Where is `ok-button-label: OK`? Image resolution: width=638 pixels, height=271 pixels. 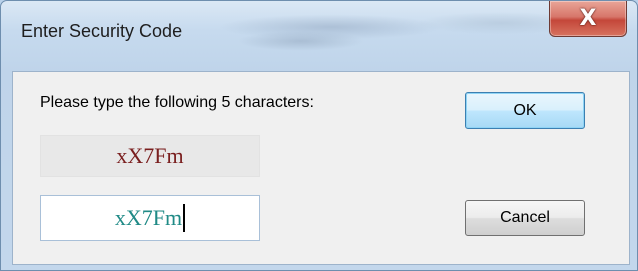 ok-button-label: OK is located at coordinates (524, 111).